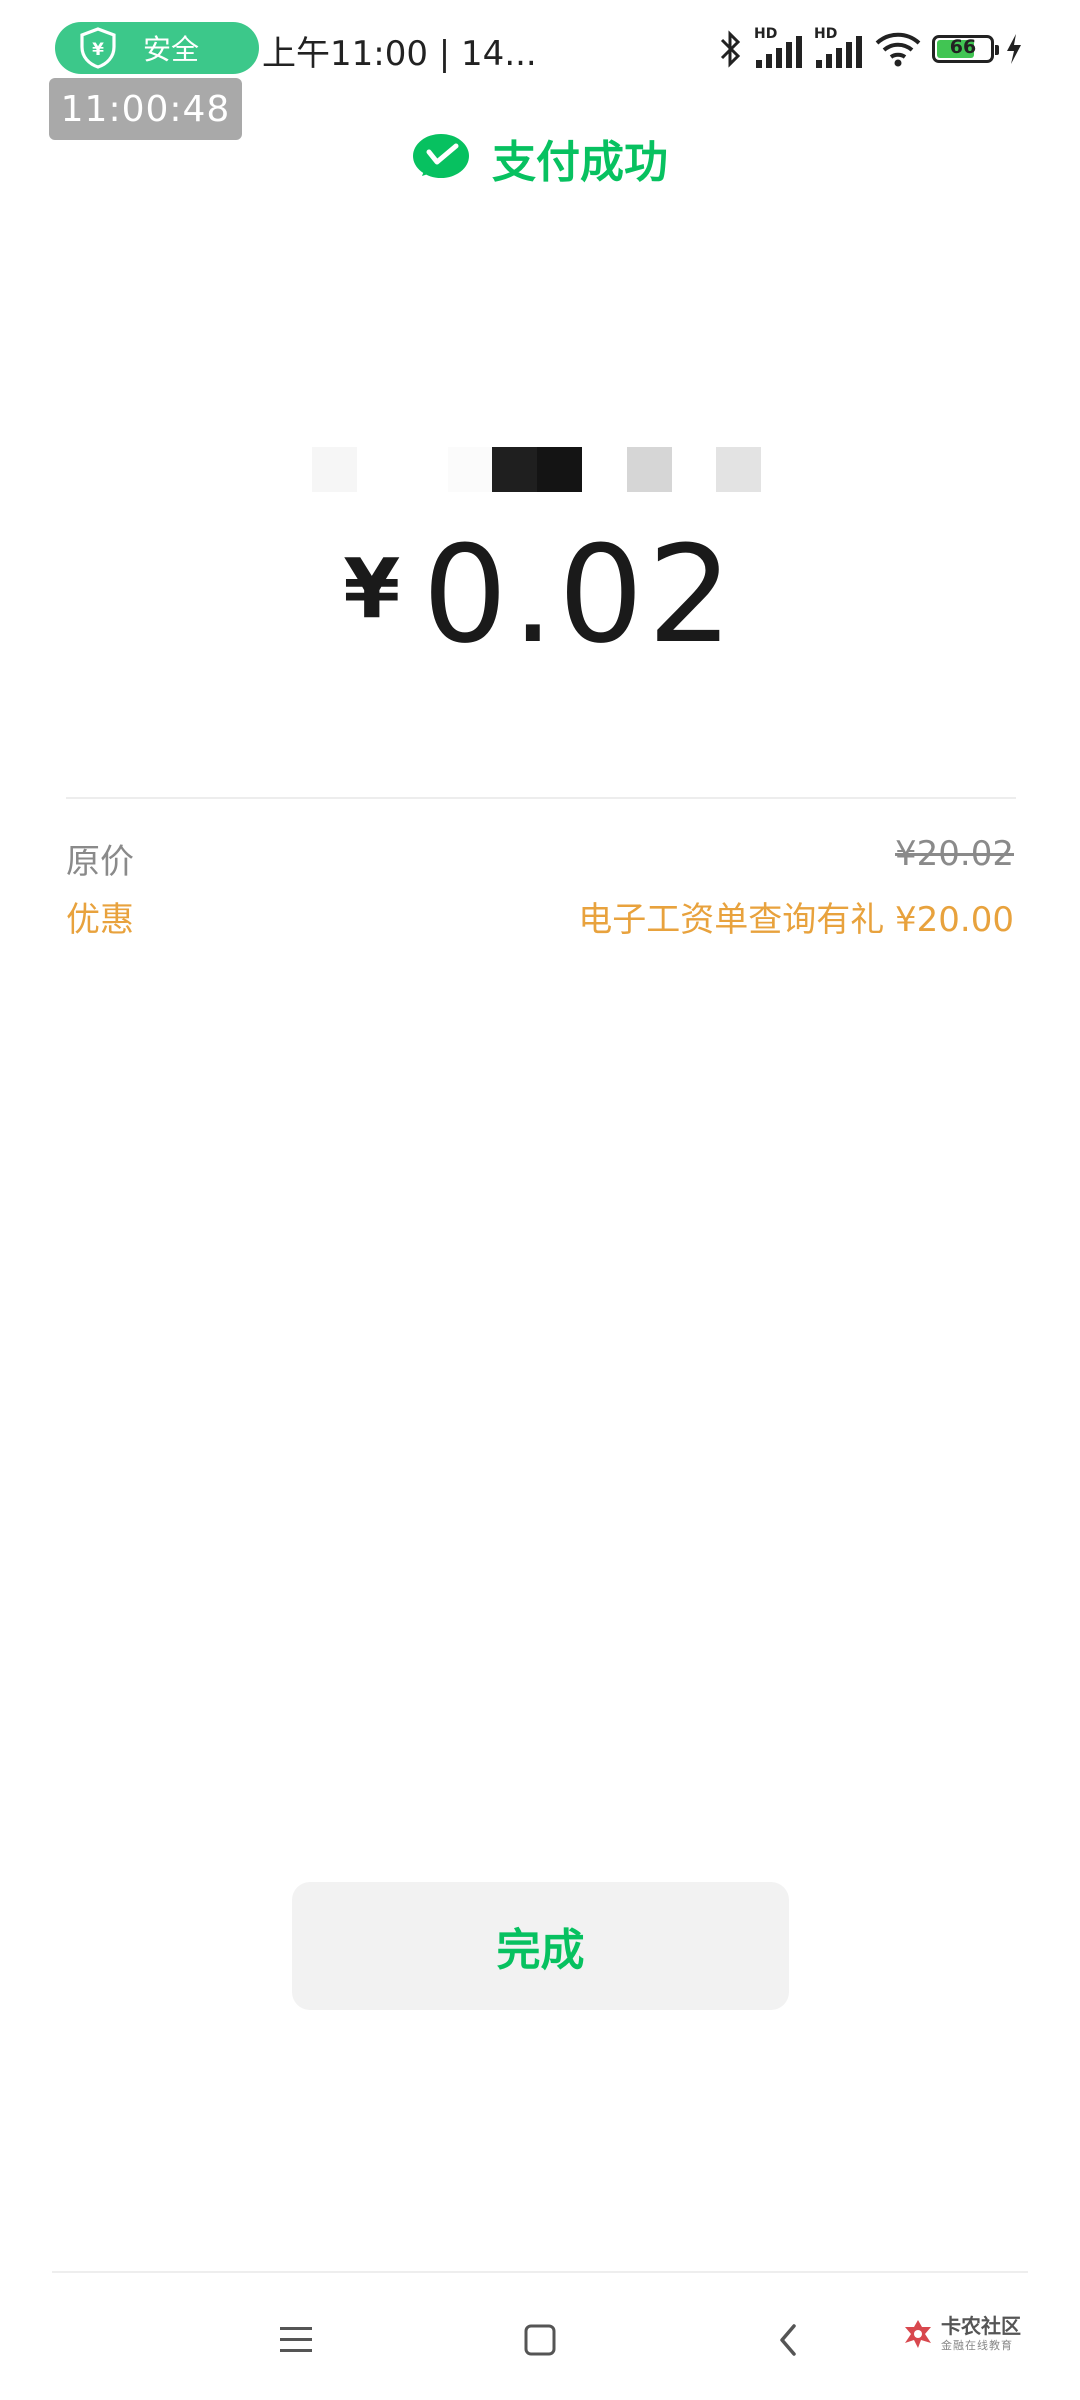 This screenshot has height=2400, width=1080. I want to click on back-icon, so click(788, 2340).